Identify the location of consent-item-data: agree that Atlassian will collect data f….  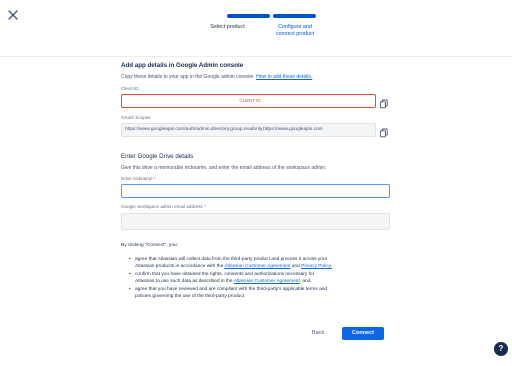
(261, 263).